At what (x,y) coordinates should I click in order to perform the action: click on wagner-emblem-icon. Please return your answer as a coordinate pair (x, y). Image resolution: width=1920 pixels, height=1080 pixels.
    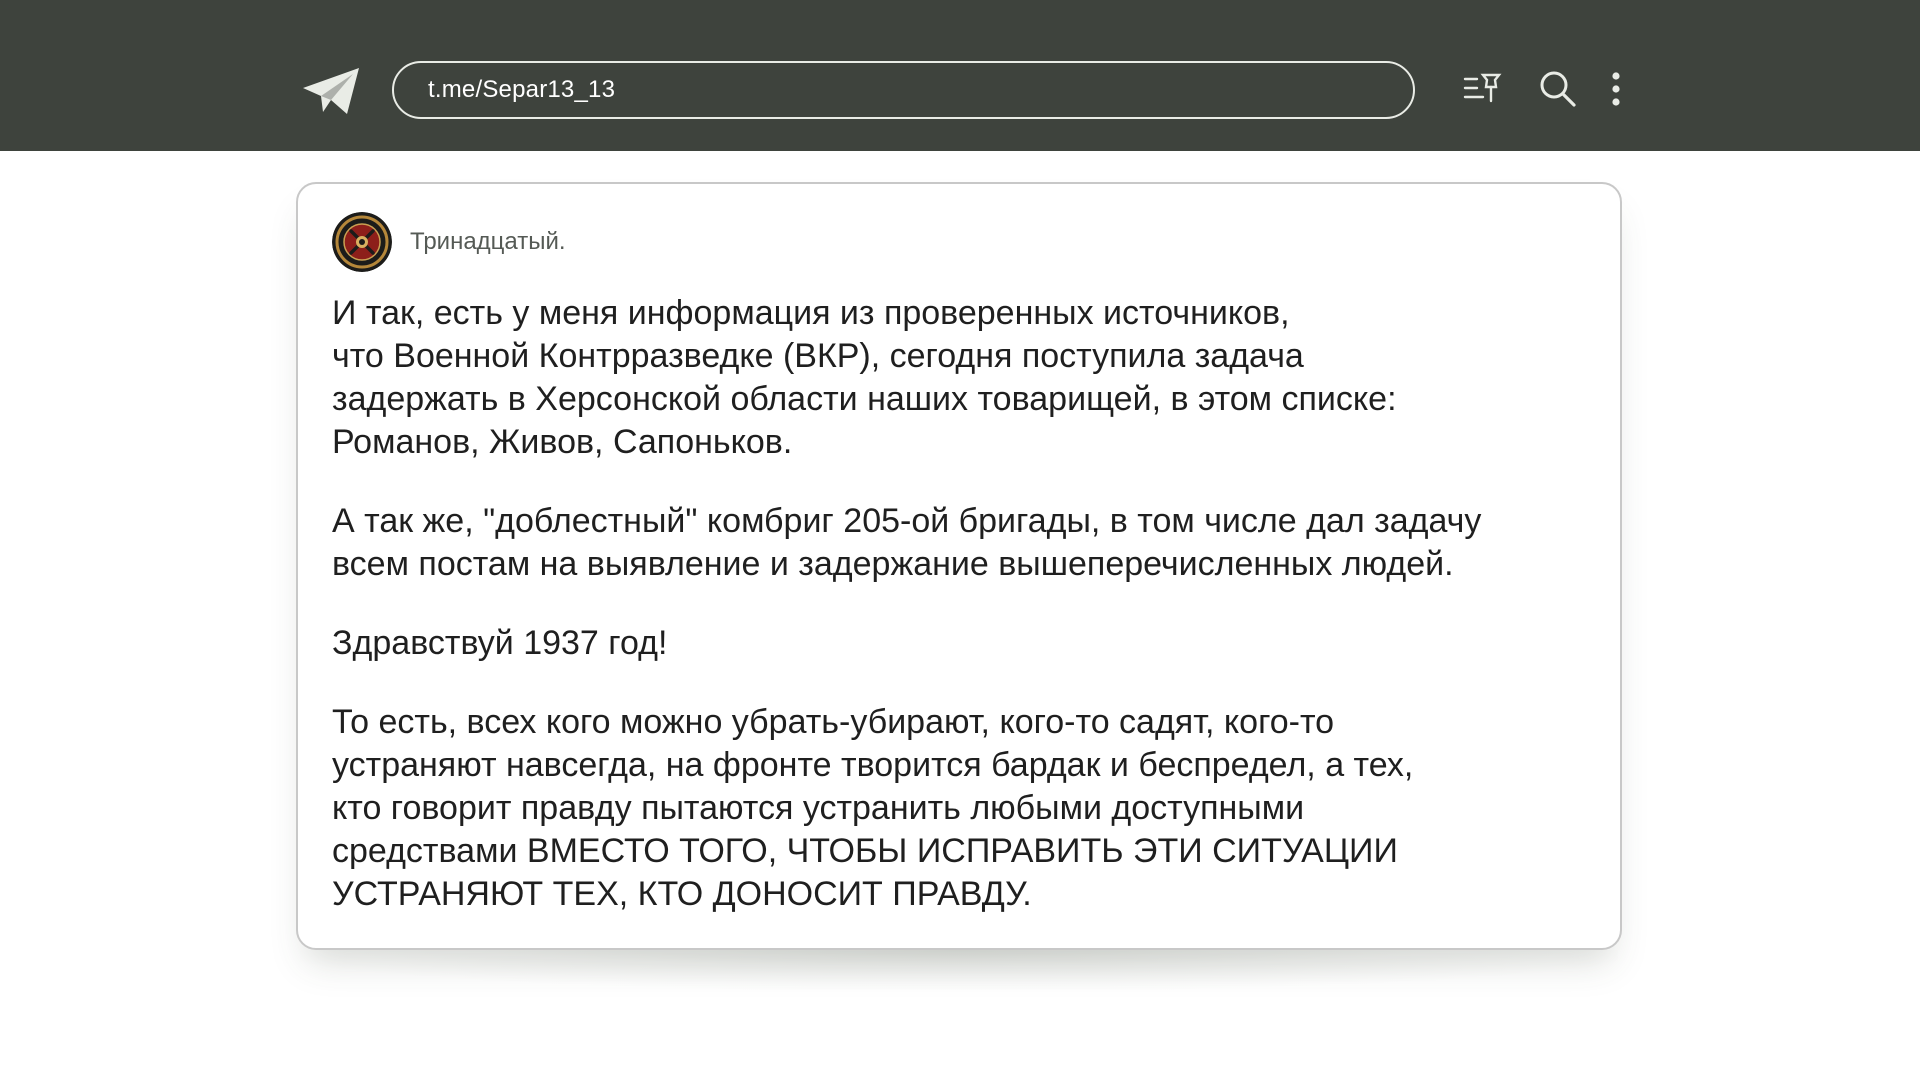
    Looking at the image, I should click on (362, 242).